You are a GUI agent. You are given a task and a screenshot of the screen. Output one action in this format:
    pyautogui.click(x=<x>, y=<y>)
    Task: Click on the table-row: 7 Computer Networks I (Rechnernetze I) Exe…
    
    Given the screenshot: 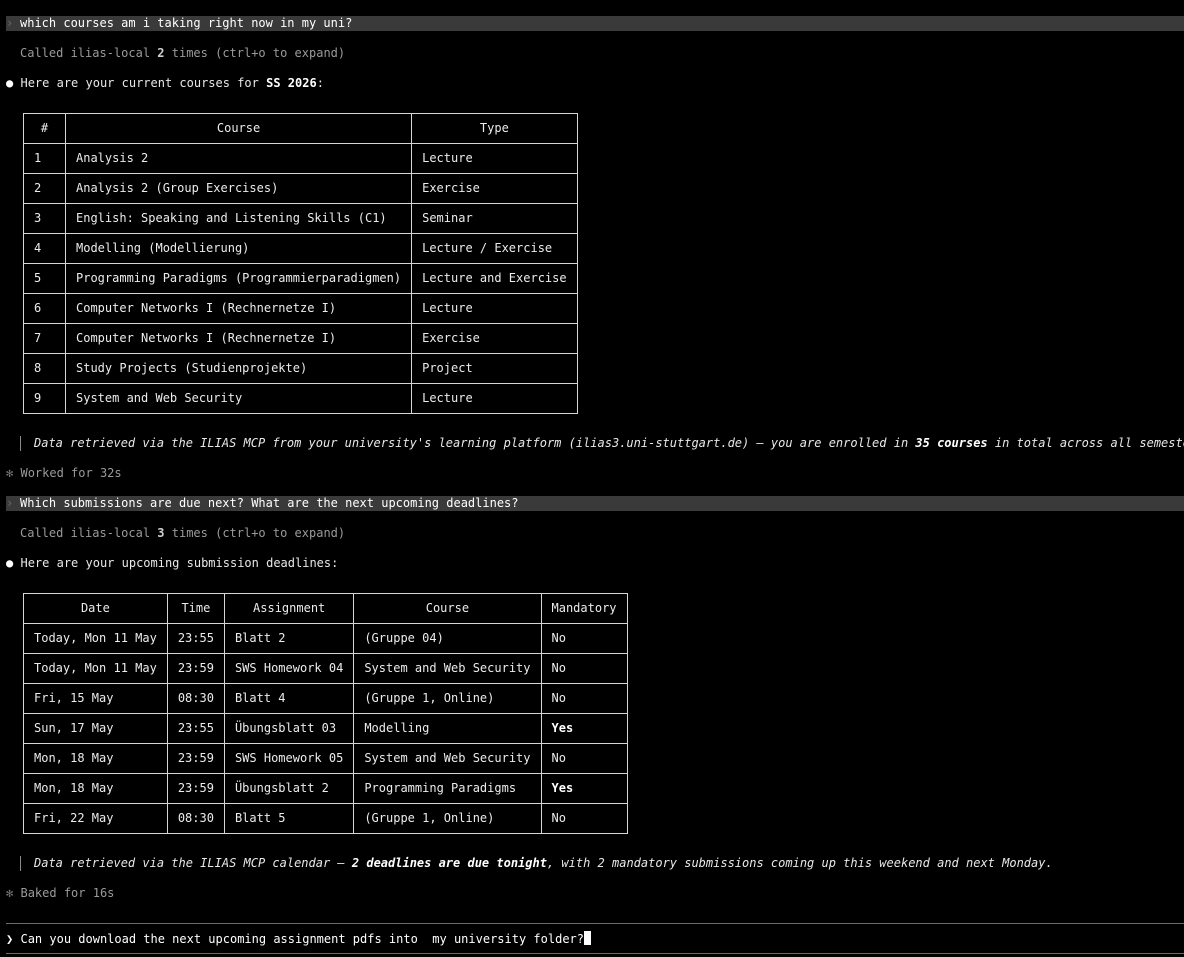 What is the action you would take?
    pyautogui.click(x=300, y=338)
    